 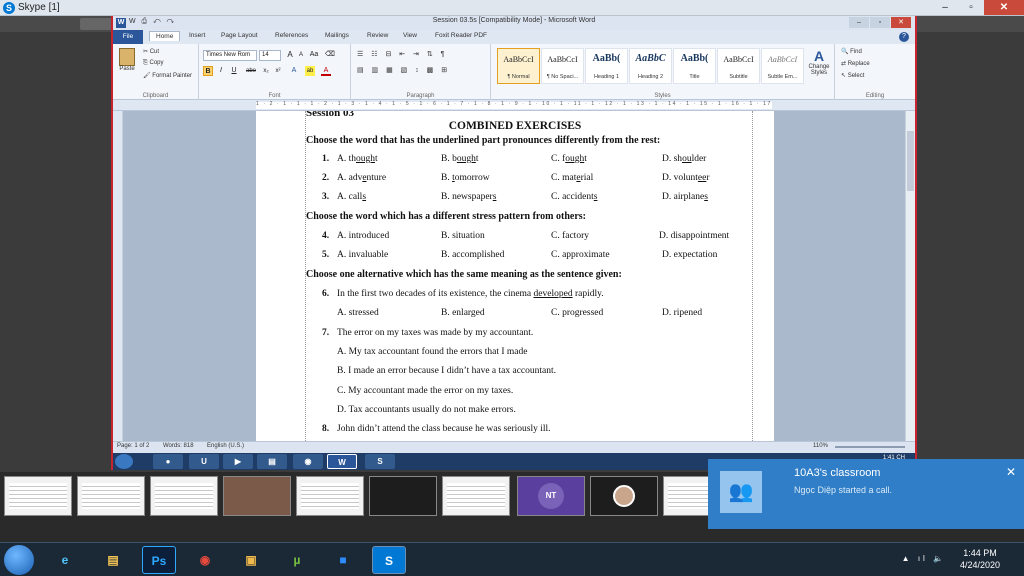 I want to click on zoom-slider, so click(x=870, y=447).